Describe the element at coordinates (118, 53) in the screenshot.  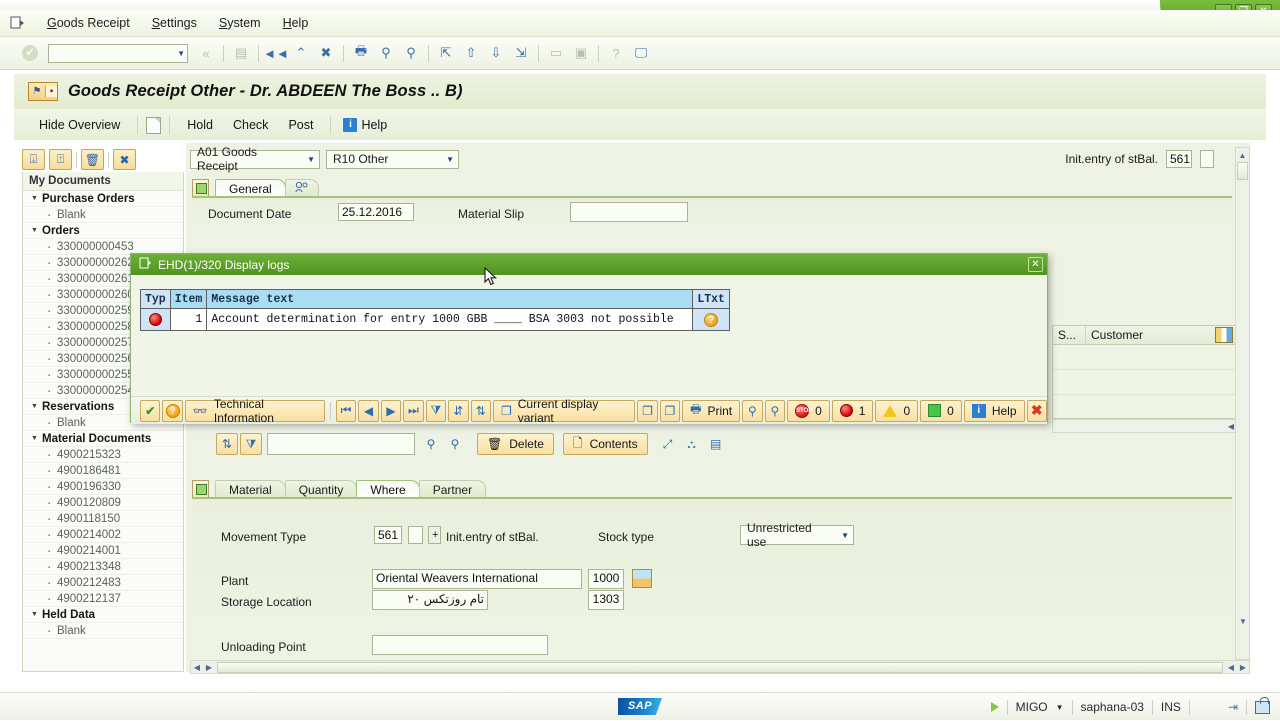
I see `command-field: ▼` at that location.